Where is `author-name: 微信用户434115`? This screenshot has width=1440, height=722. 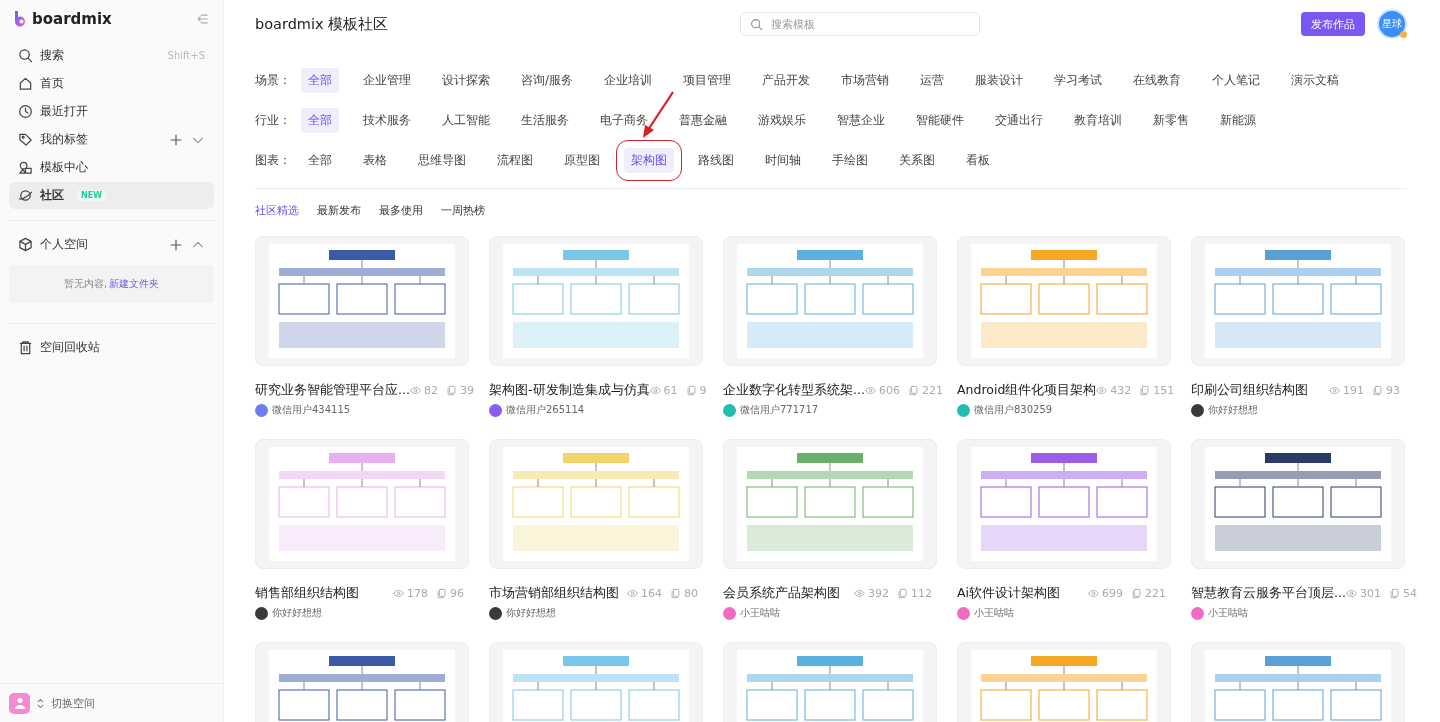 author-name: 微信用户434115 is located at coordinates (311, 410).